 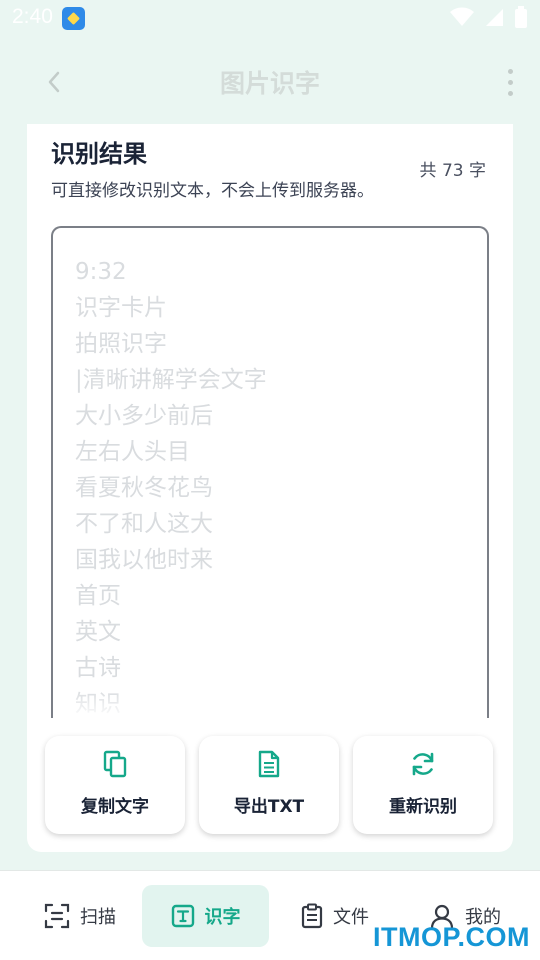 I want to click on nav-item-scan: 扫描, so click(x=80, y=916).